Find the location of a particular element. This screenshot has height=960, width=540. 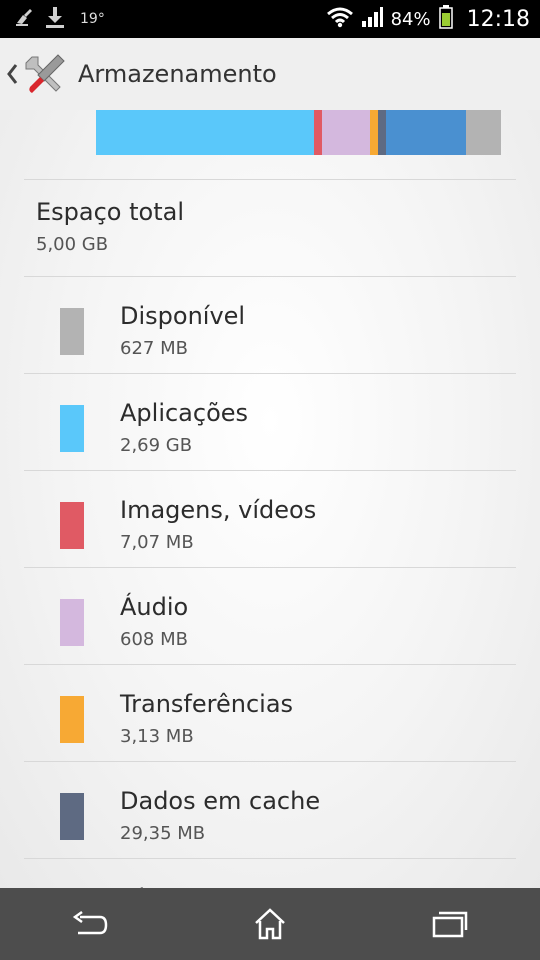

status-left: 19° is located at coordinates (59, 19).